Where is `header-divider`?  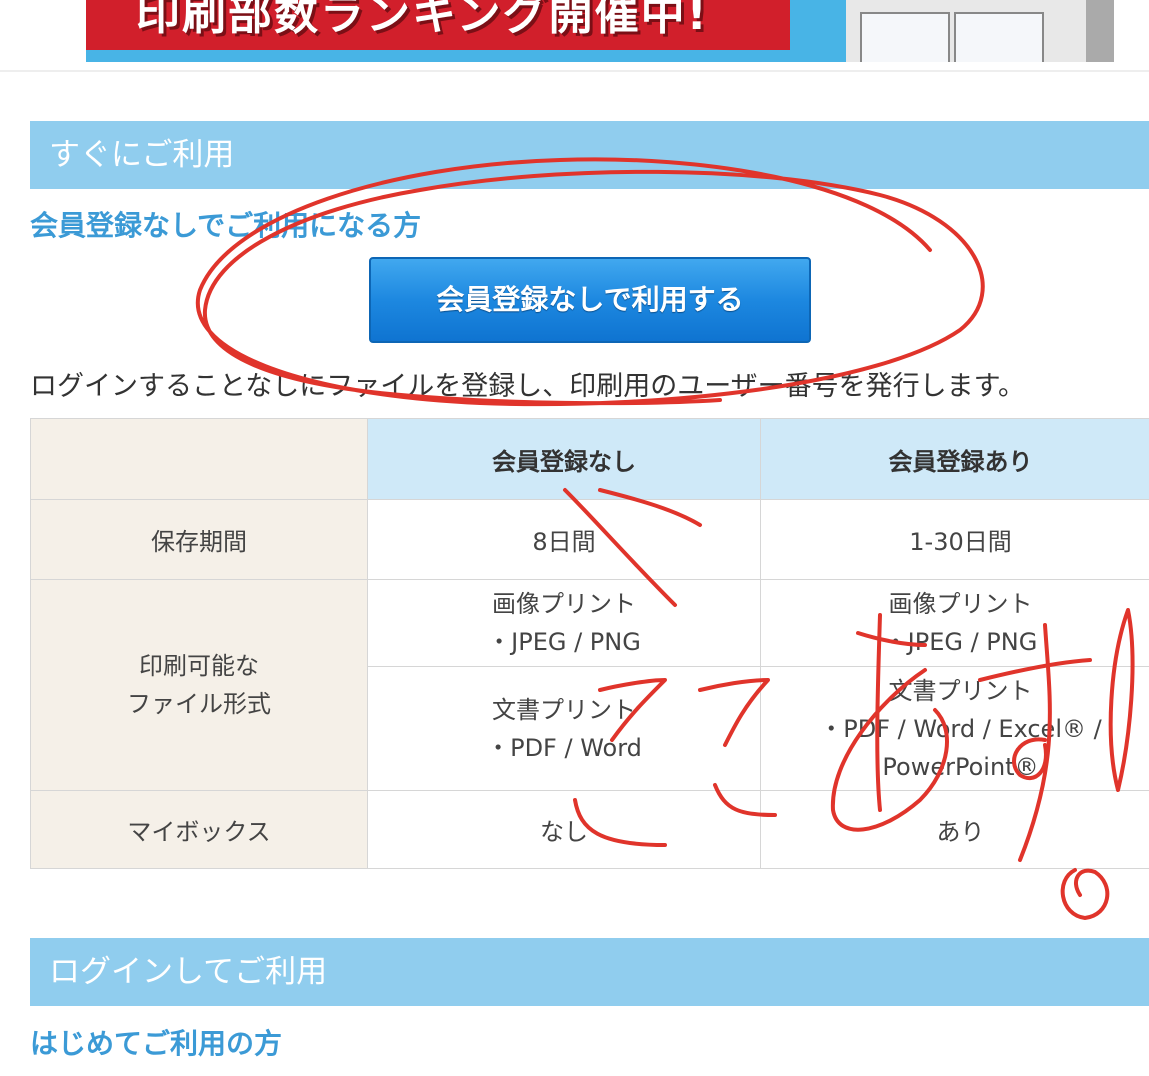 header-divider is located at coordinates (574, 71).